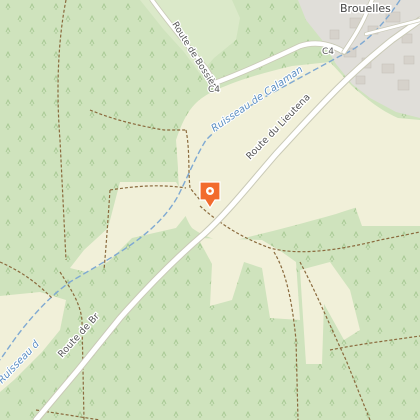 The image size is (420, 420). I want to click on road-label-c4-west: C4, so click(214, 90).